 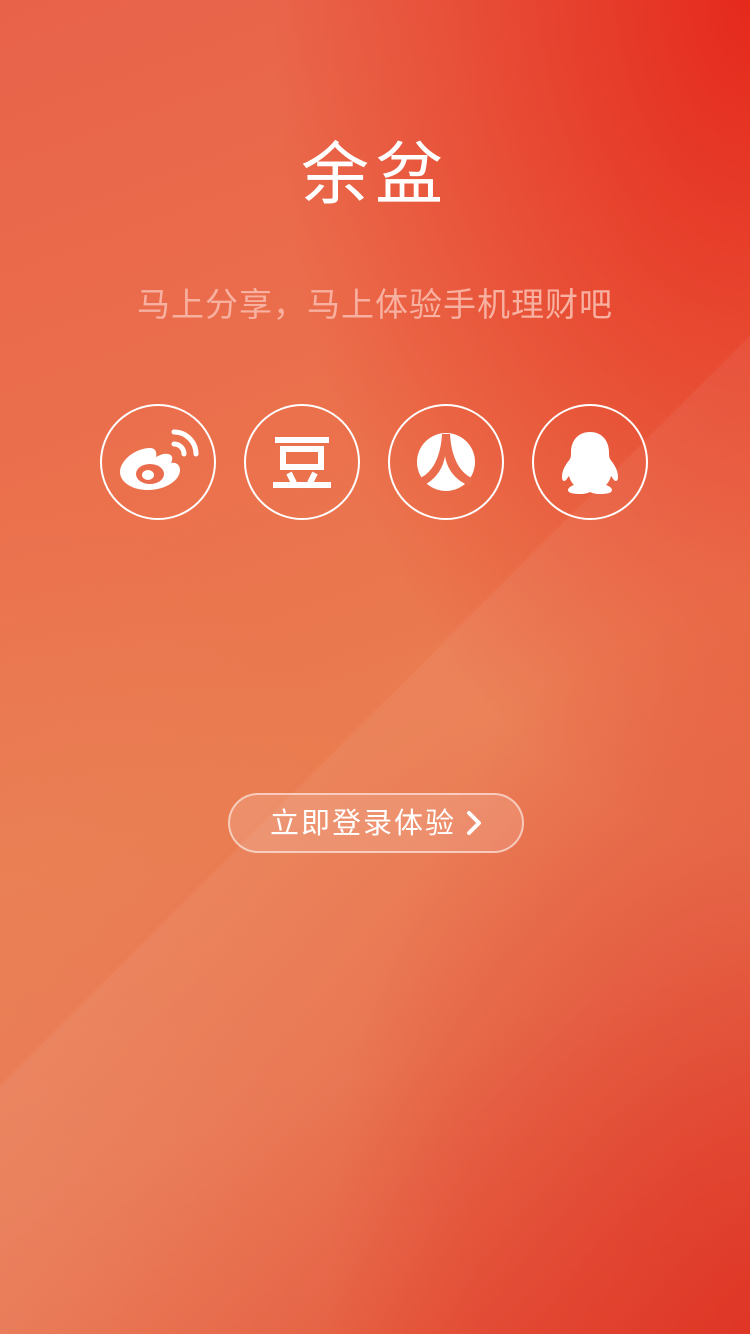 I want to click on login-button-label: 立即登录体验, so click(x=362, y=823).